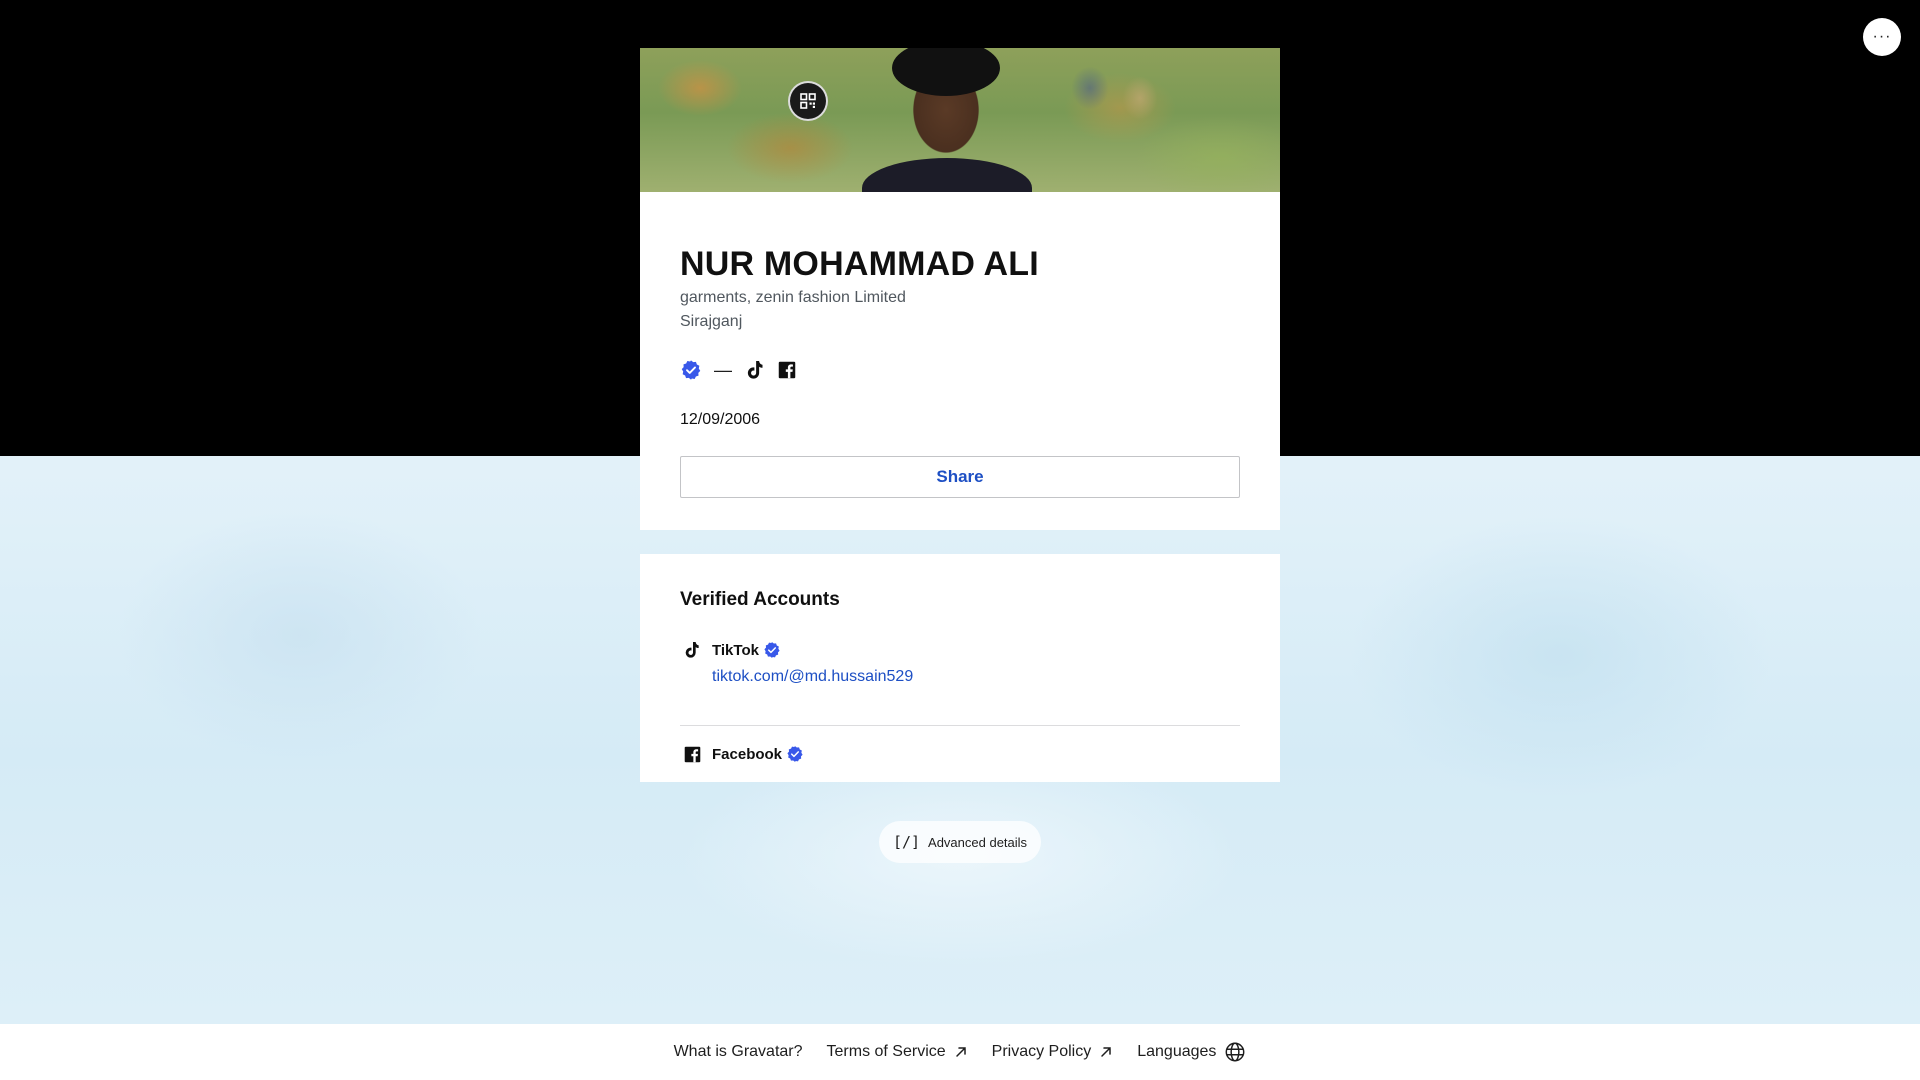  What do you see at coordinates (735, 650) in the screenshot?
I see `account-name-tiktok: TikTok` at bounding box center [735, 650].